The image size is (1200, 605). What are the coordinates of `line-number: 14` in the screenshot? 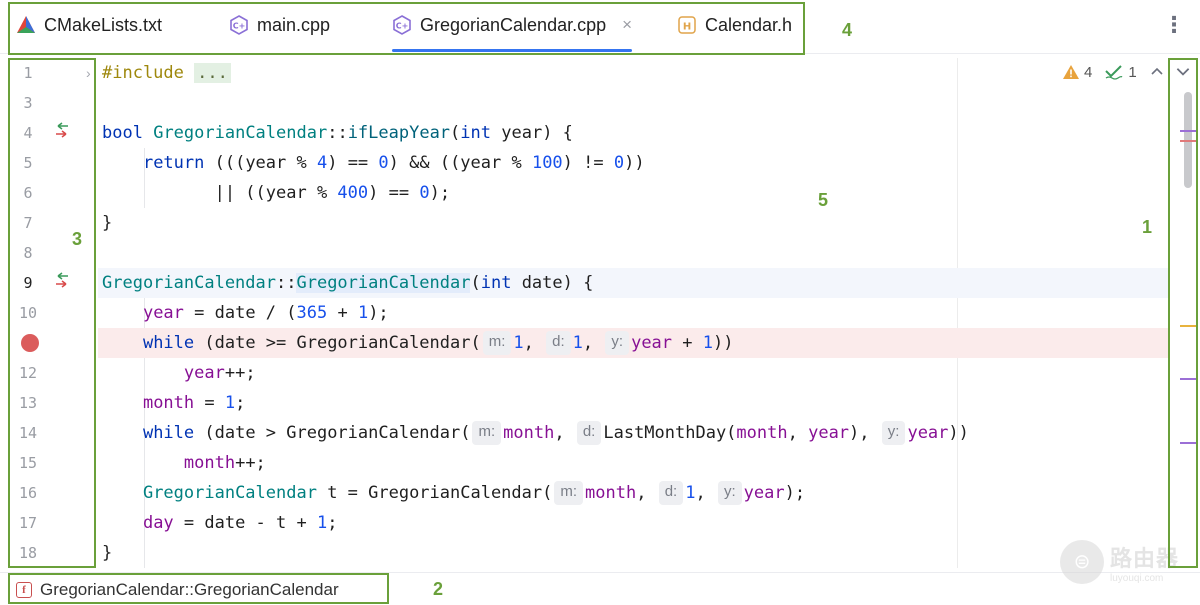 It's located at (28, 433).